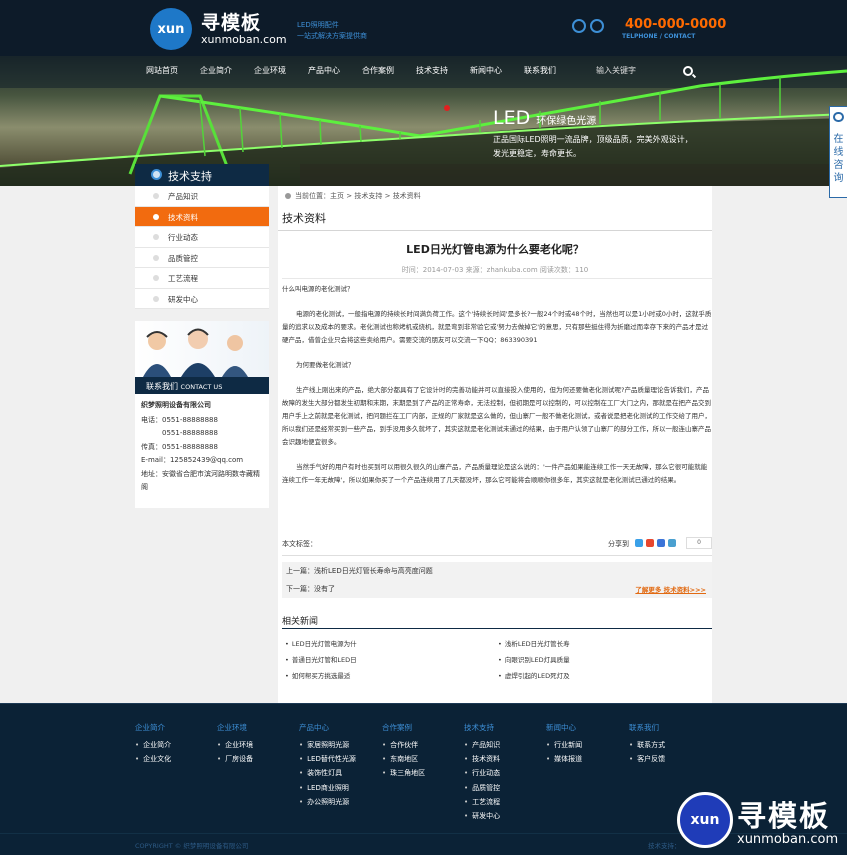  I want to click on slogan: LED照明配件 一站式解决方案提供商, so click(332, 30).